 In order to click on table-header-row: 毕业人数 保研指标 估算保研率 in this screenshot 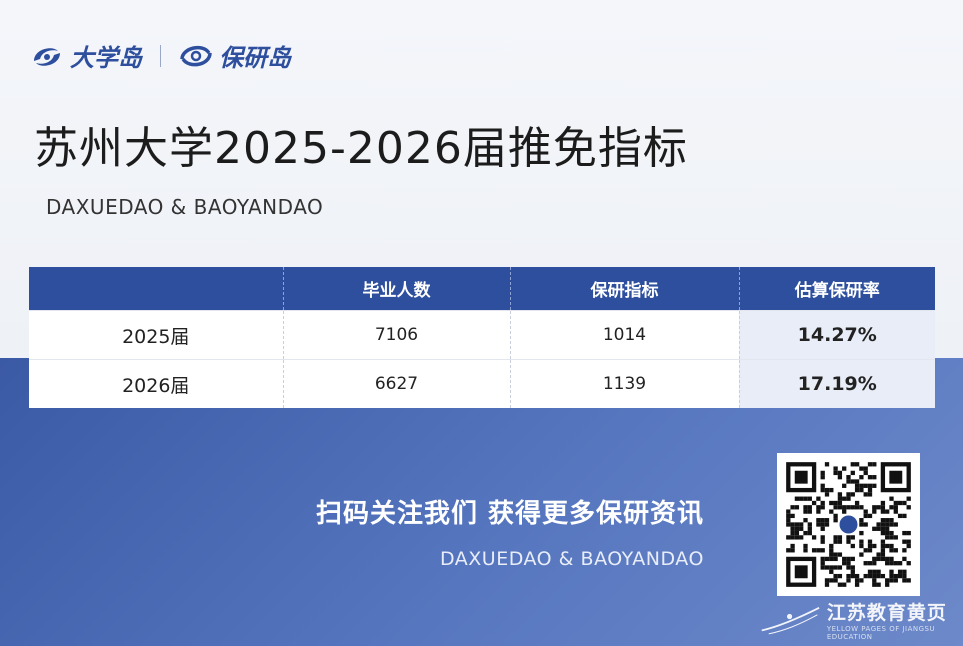, I will do `click(482, 289)`.